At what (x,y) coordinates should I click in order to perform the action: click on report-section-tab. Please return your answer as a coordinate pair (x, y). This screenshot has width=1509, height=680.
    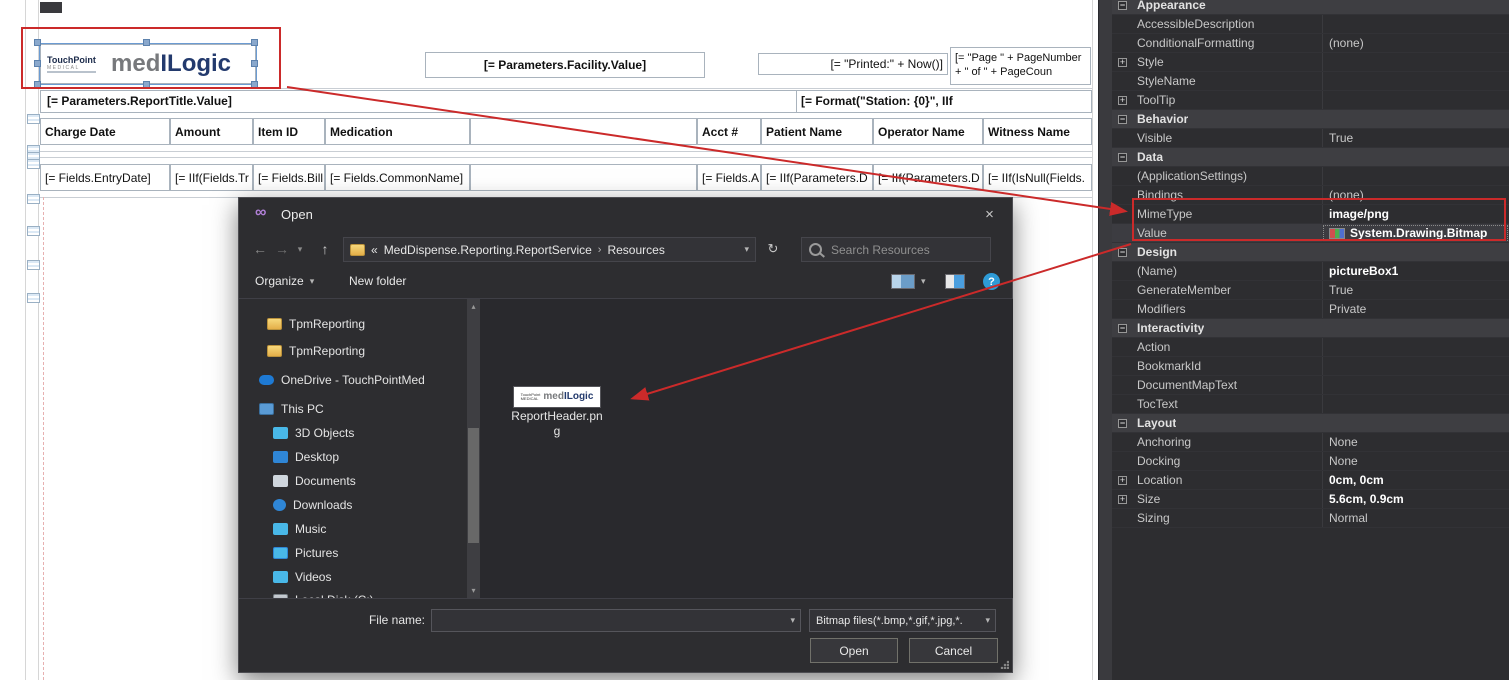
    Looking at the image, I should click on (51, 7).